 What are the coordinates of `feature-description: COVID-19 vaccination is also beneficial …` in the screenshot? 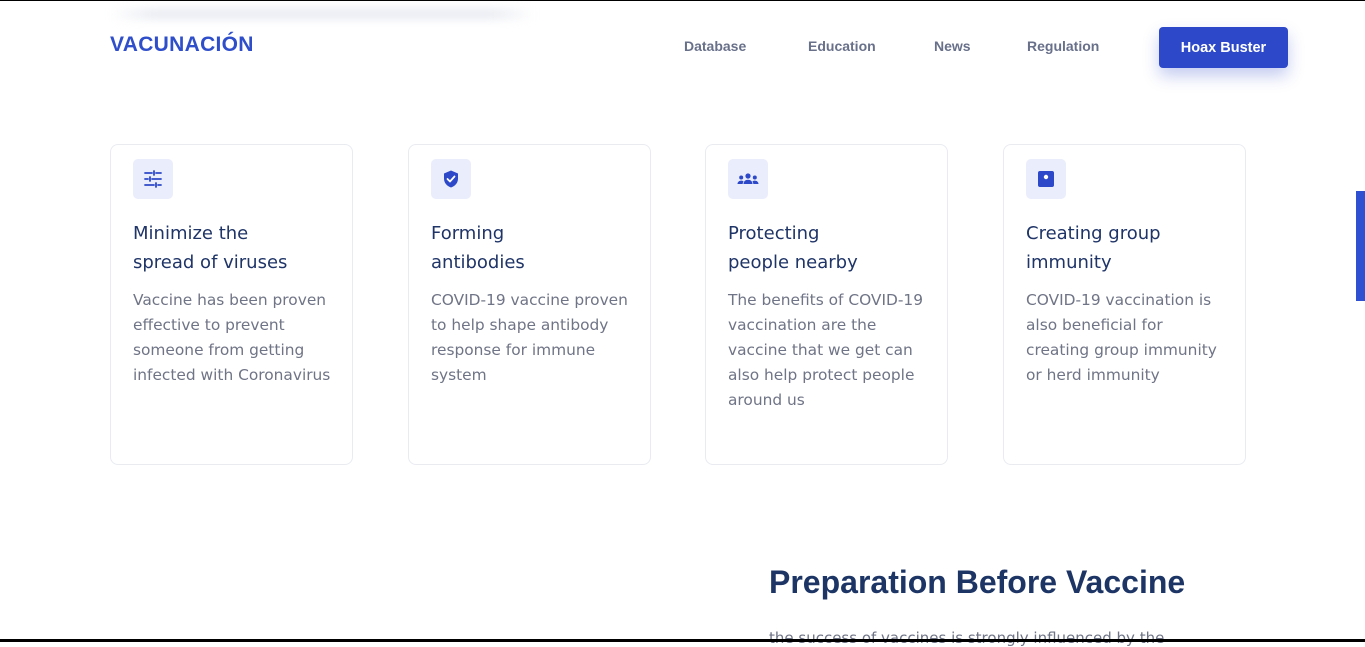 It's located at (1121, 337).